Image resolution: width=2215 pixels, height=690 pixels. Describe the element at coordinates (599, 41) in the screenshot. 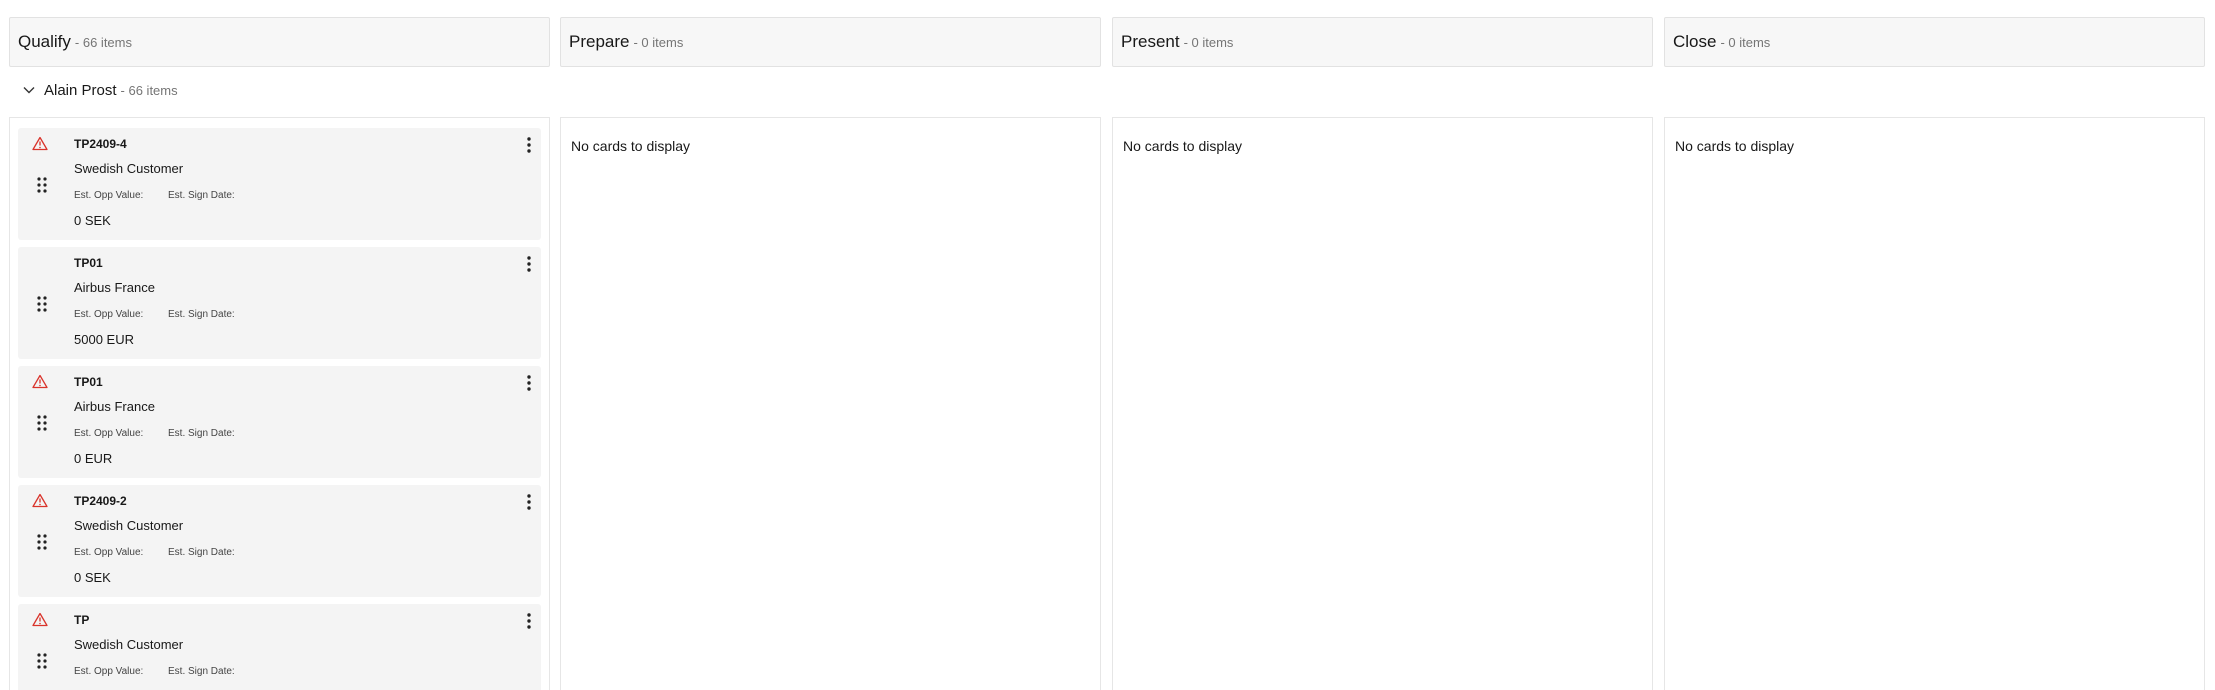

I see `column-name: Prepare` at that location.